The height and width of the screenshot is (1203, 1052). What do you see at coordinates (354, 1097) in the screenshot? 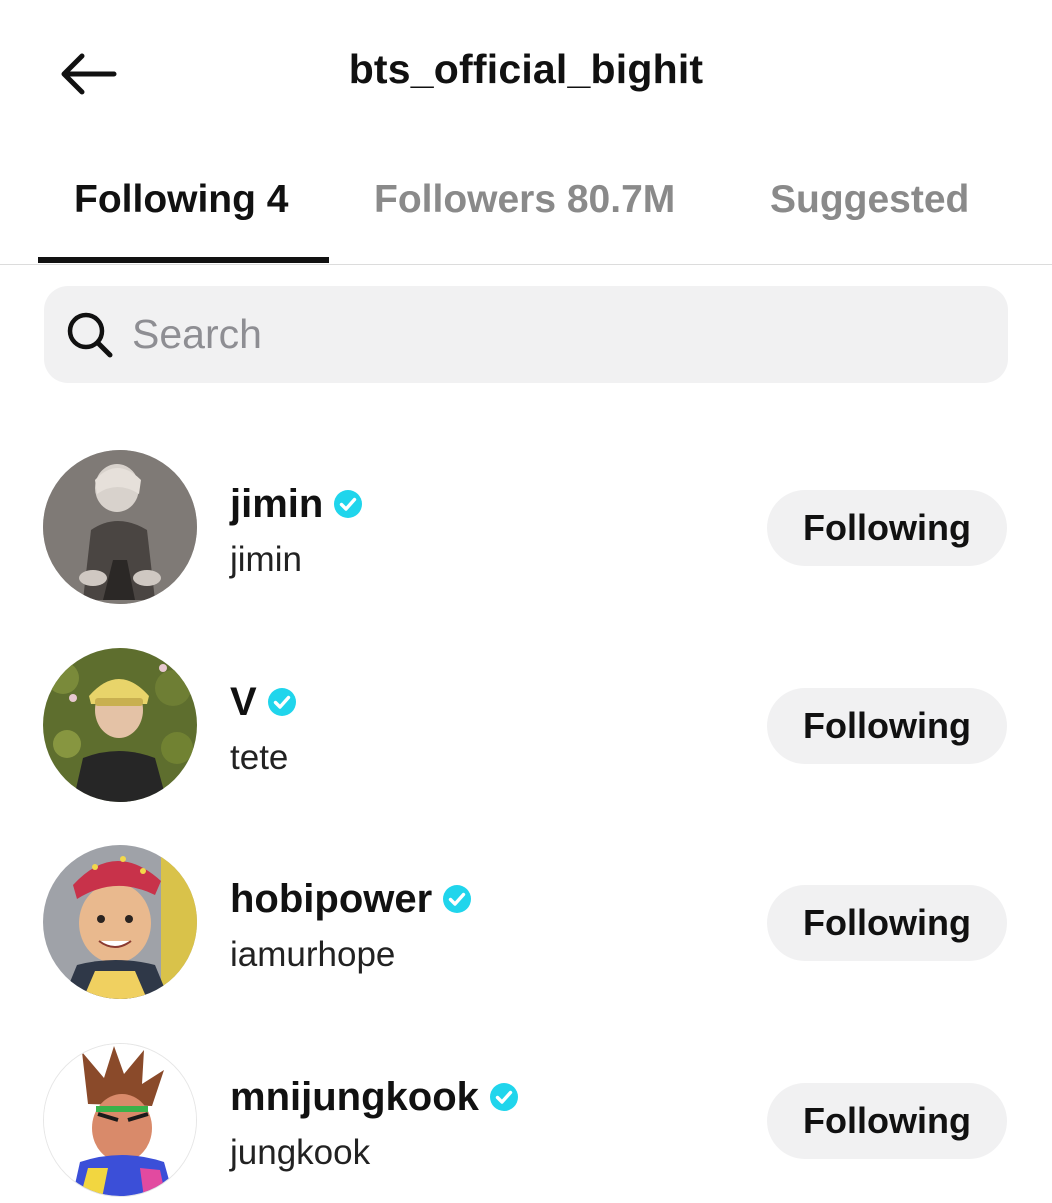
I see `display-name: mnijungkook` at bounding box center [354, 1097].